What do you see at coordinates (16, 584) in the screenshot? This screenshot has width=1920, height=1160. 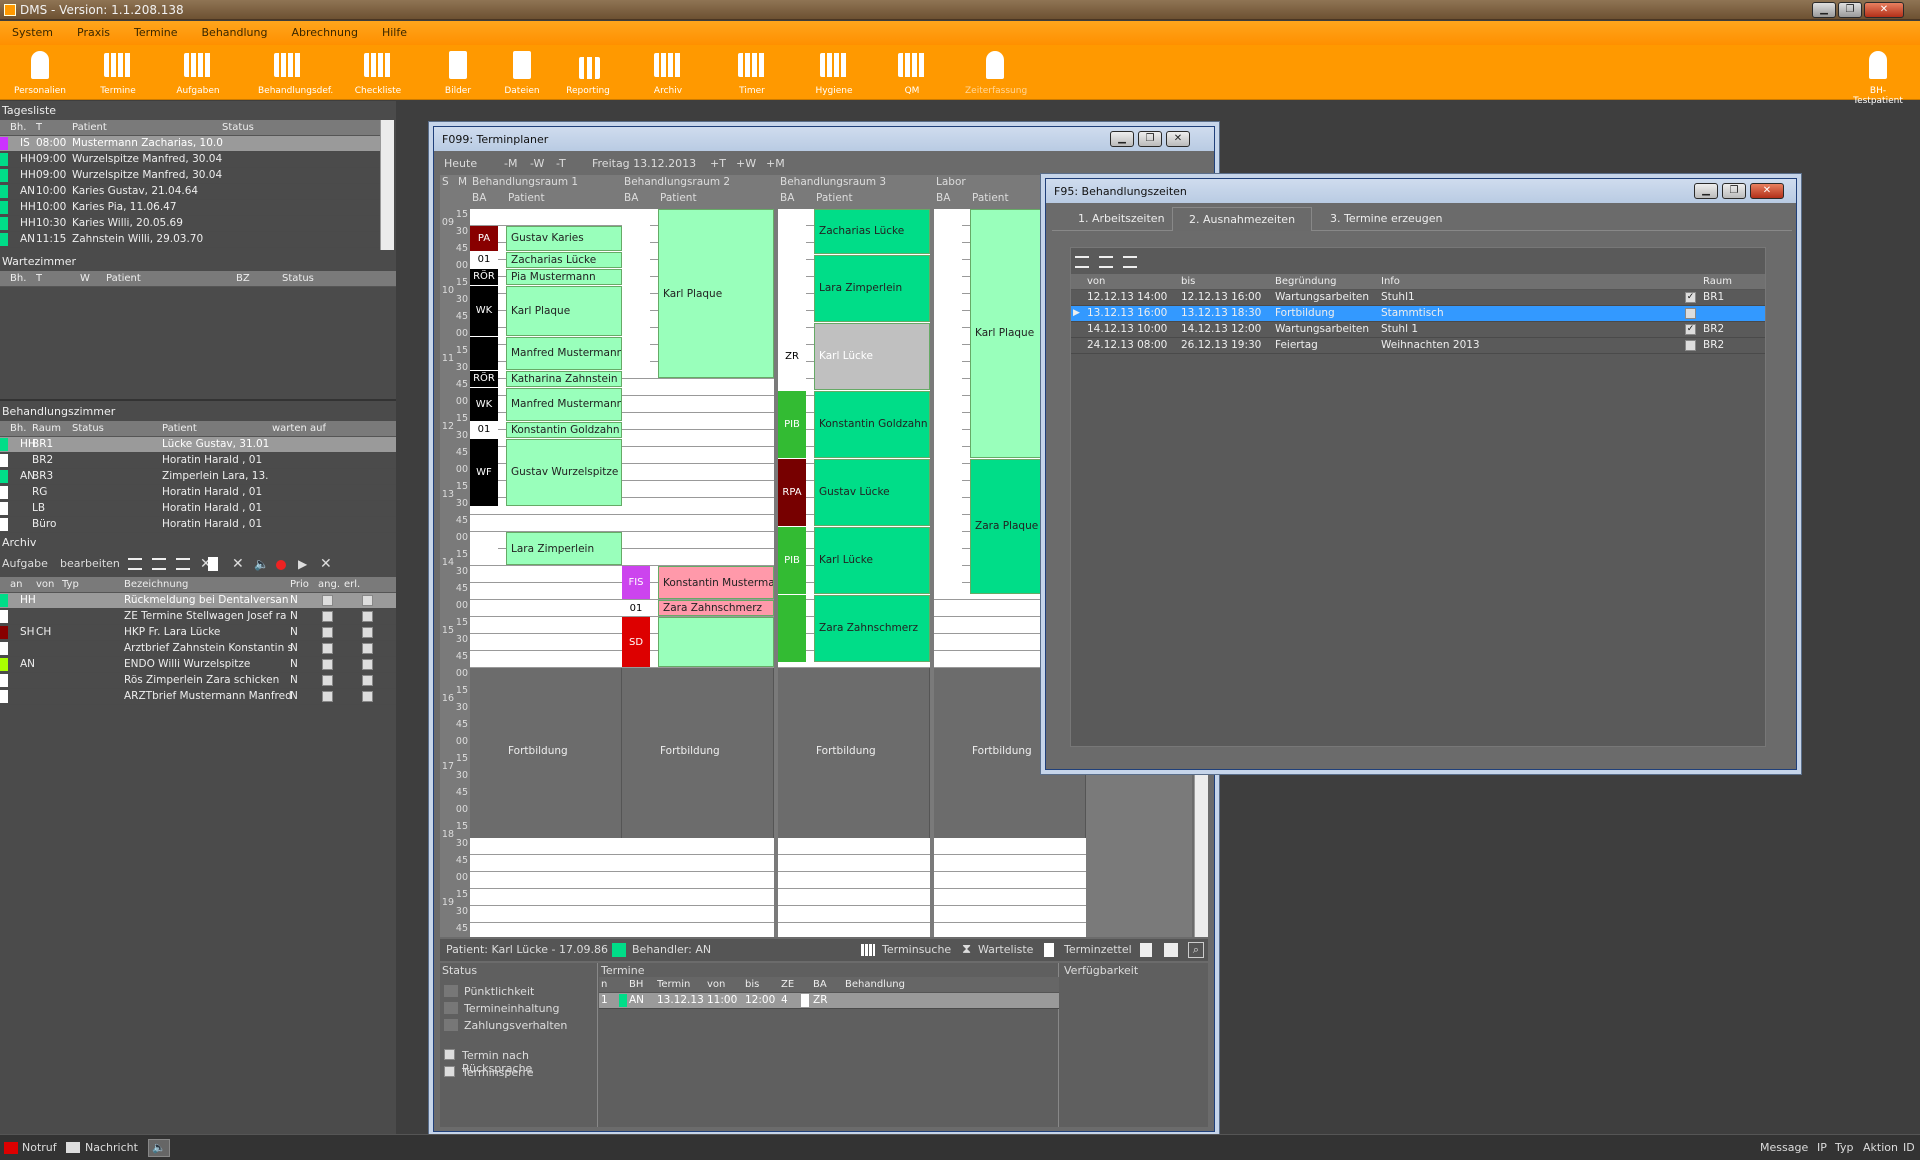 I see `column-header: an` at bounding box center [16, 584].